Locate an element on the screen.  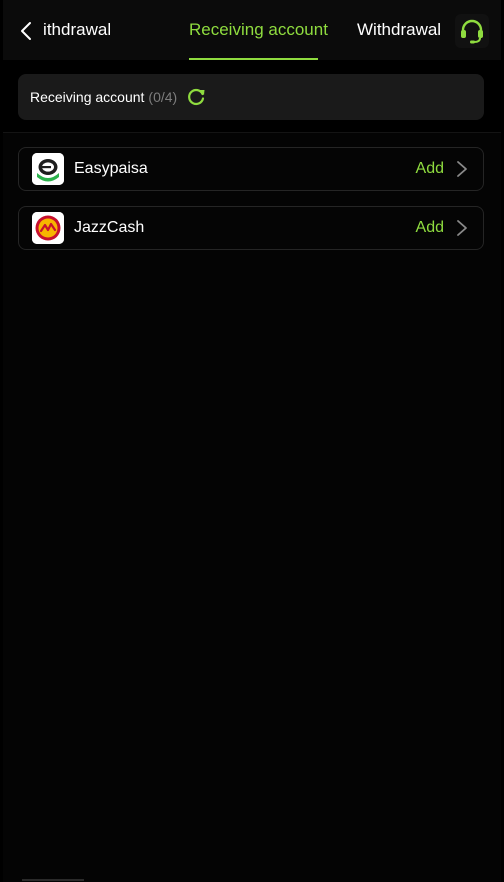
tab-receiving-account: Receiving account is located at coordinates (258, 30).